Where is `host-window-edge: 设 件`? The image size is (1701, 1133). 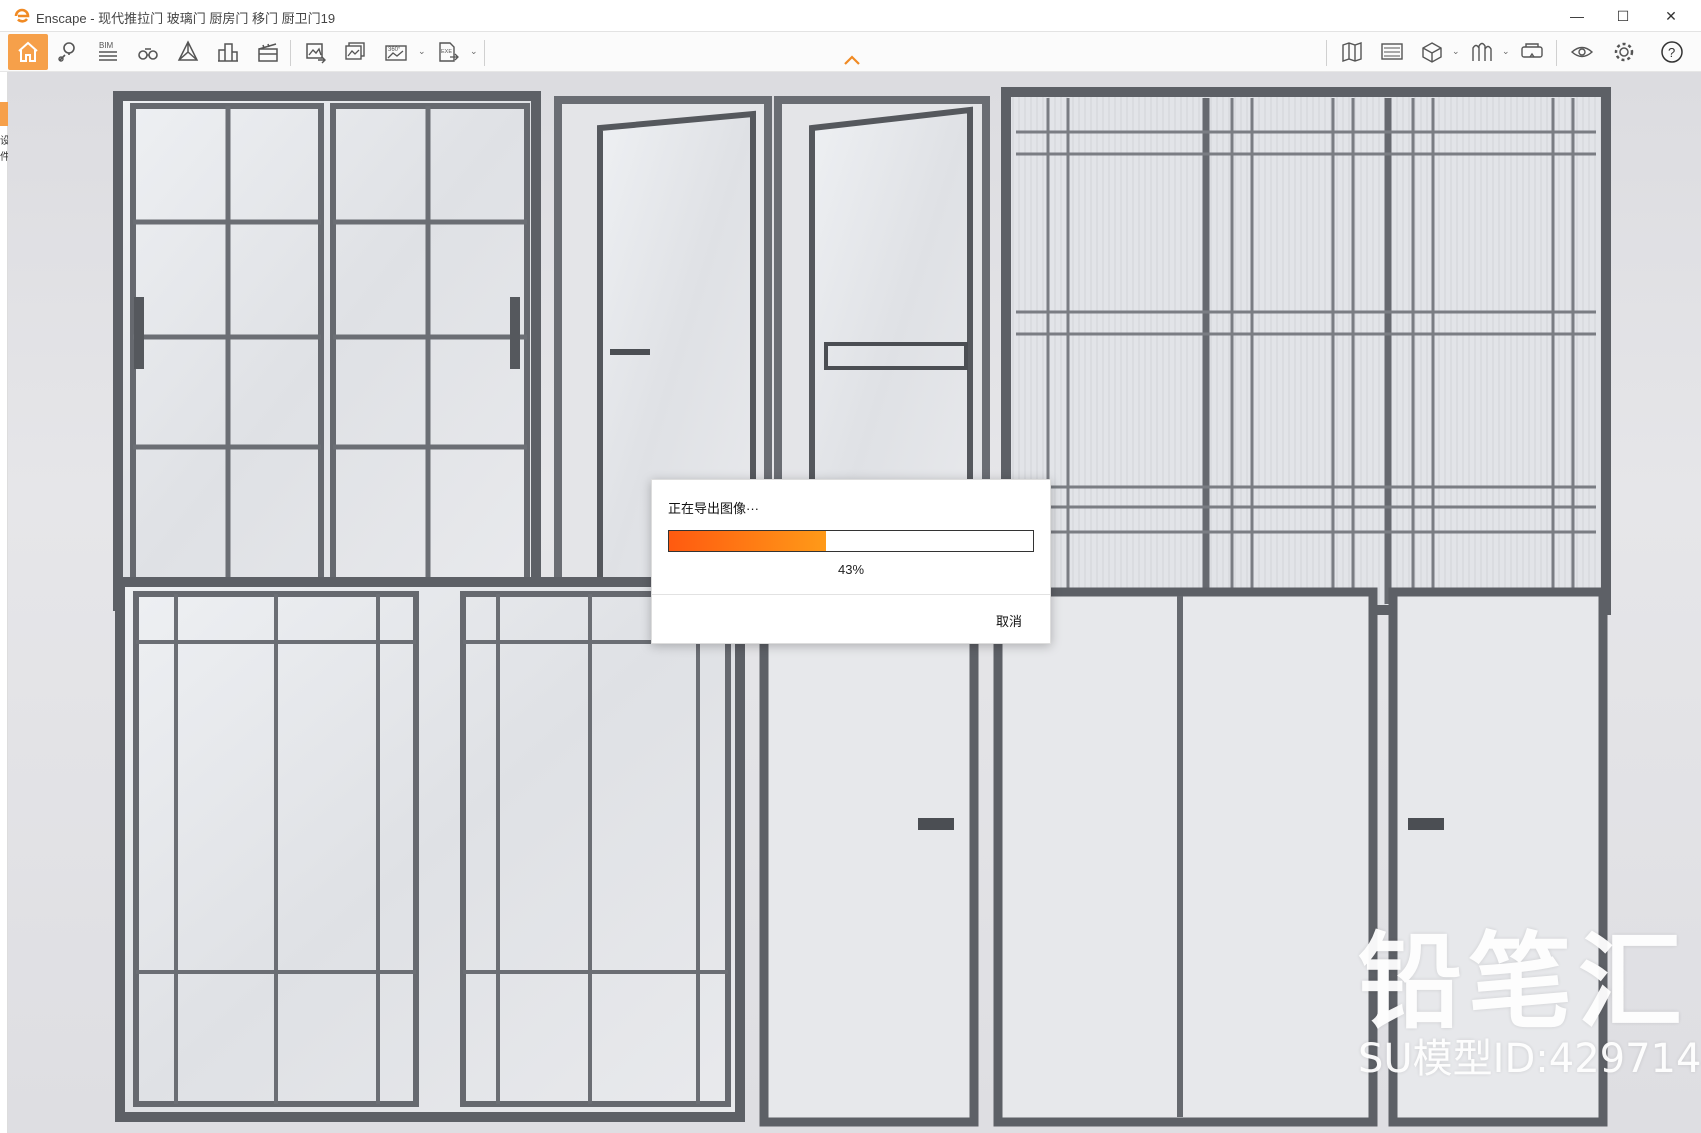
host-window-edge: 设 件 is located at coordinates (5, 602).